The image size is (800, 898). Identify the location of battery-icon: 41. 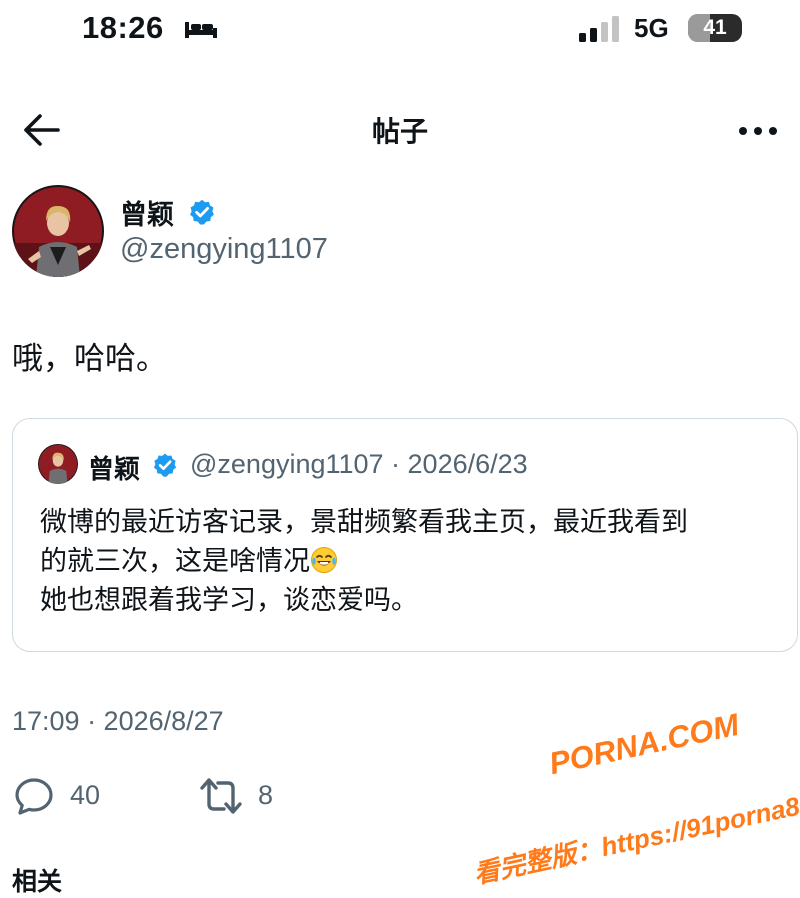
(715, 28).